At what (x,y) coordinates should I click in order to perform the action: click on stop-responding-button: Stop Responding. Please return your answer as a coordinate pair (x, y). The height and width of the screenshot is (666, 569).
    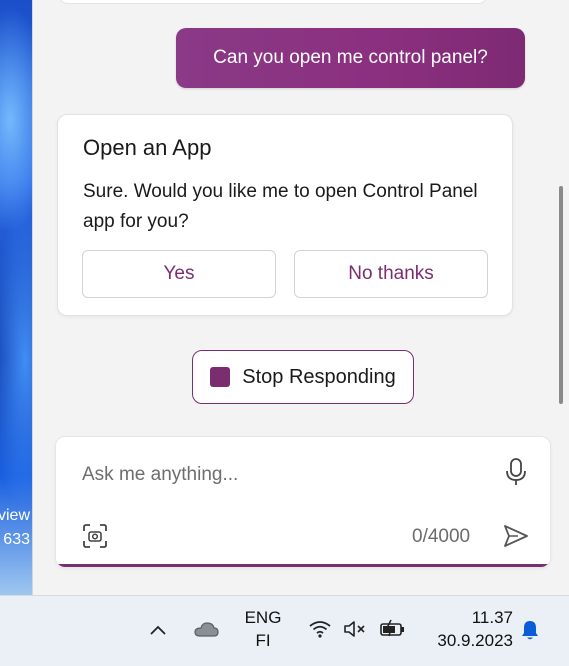
    Looking at the image, I should click on (303, 377).